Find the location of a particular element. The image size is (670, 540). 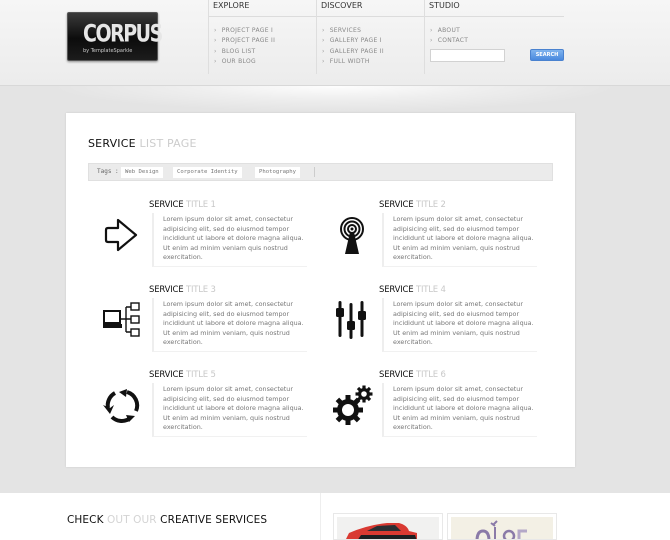

tag-corporate-identity: Corporate Identity is located at coordinates (207, 172).